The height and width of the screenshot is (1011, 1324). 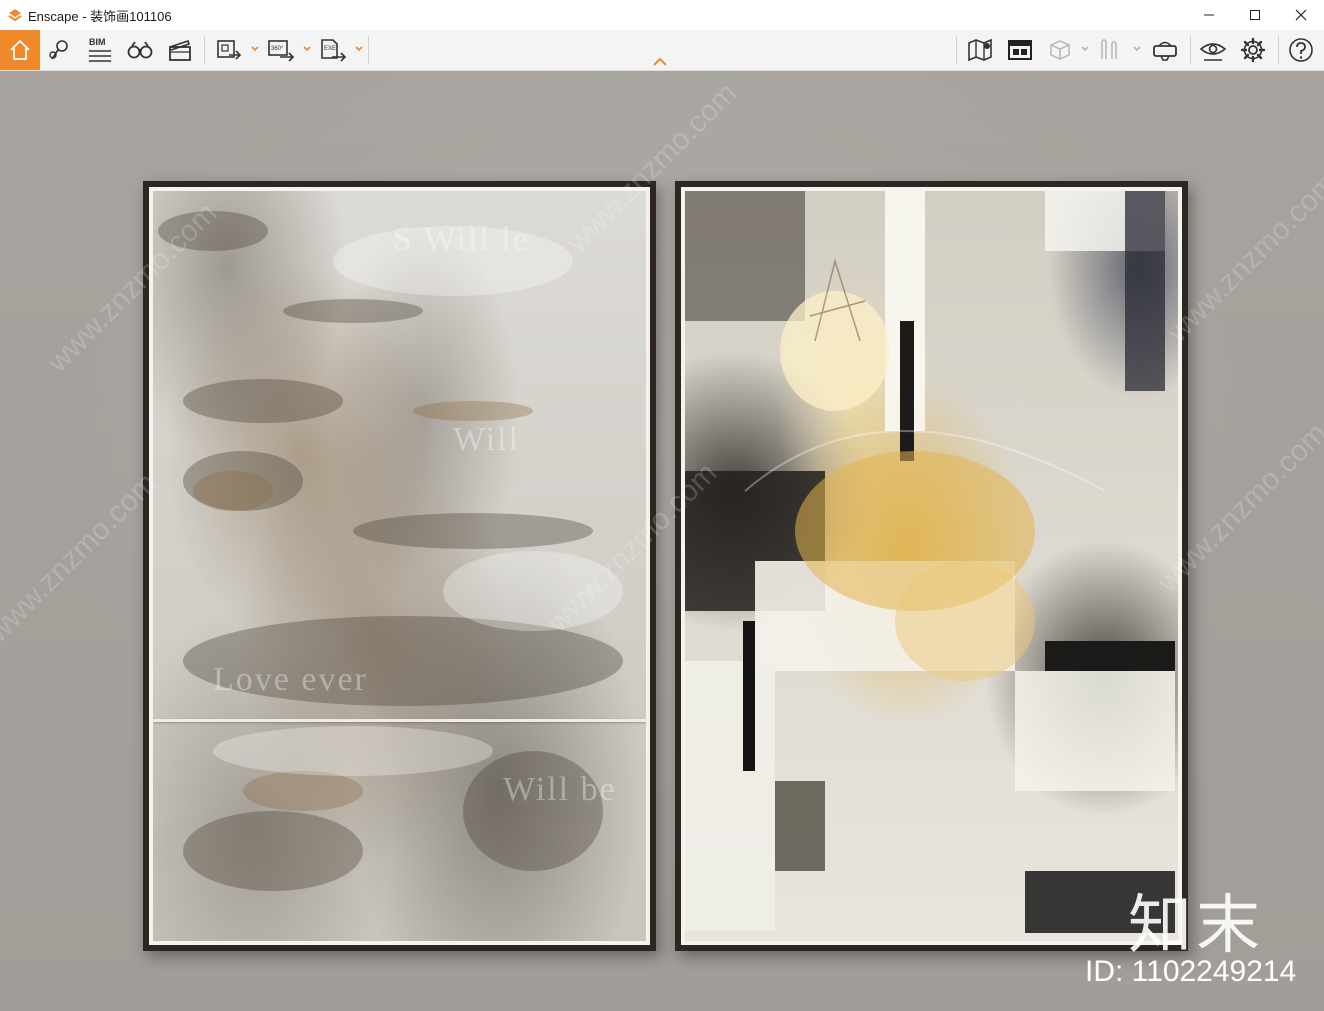 What do you see at coordinates (277, 49) in the screenshot?
I see `svg-text: 360°` at bounding box center [277, 49].